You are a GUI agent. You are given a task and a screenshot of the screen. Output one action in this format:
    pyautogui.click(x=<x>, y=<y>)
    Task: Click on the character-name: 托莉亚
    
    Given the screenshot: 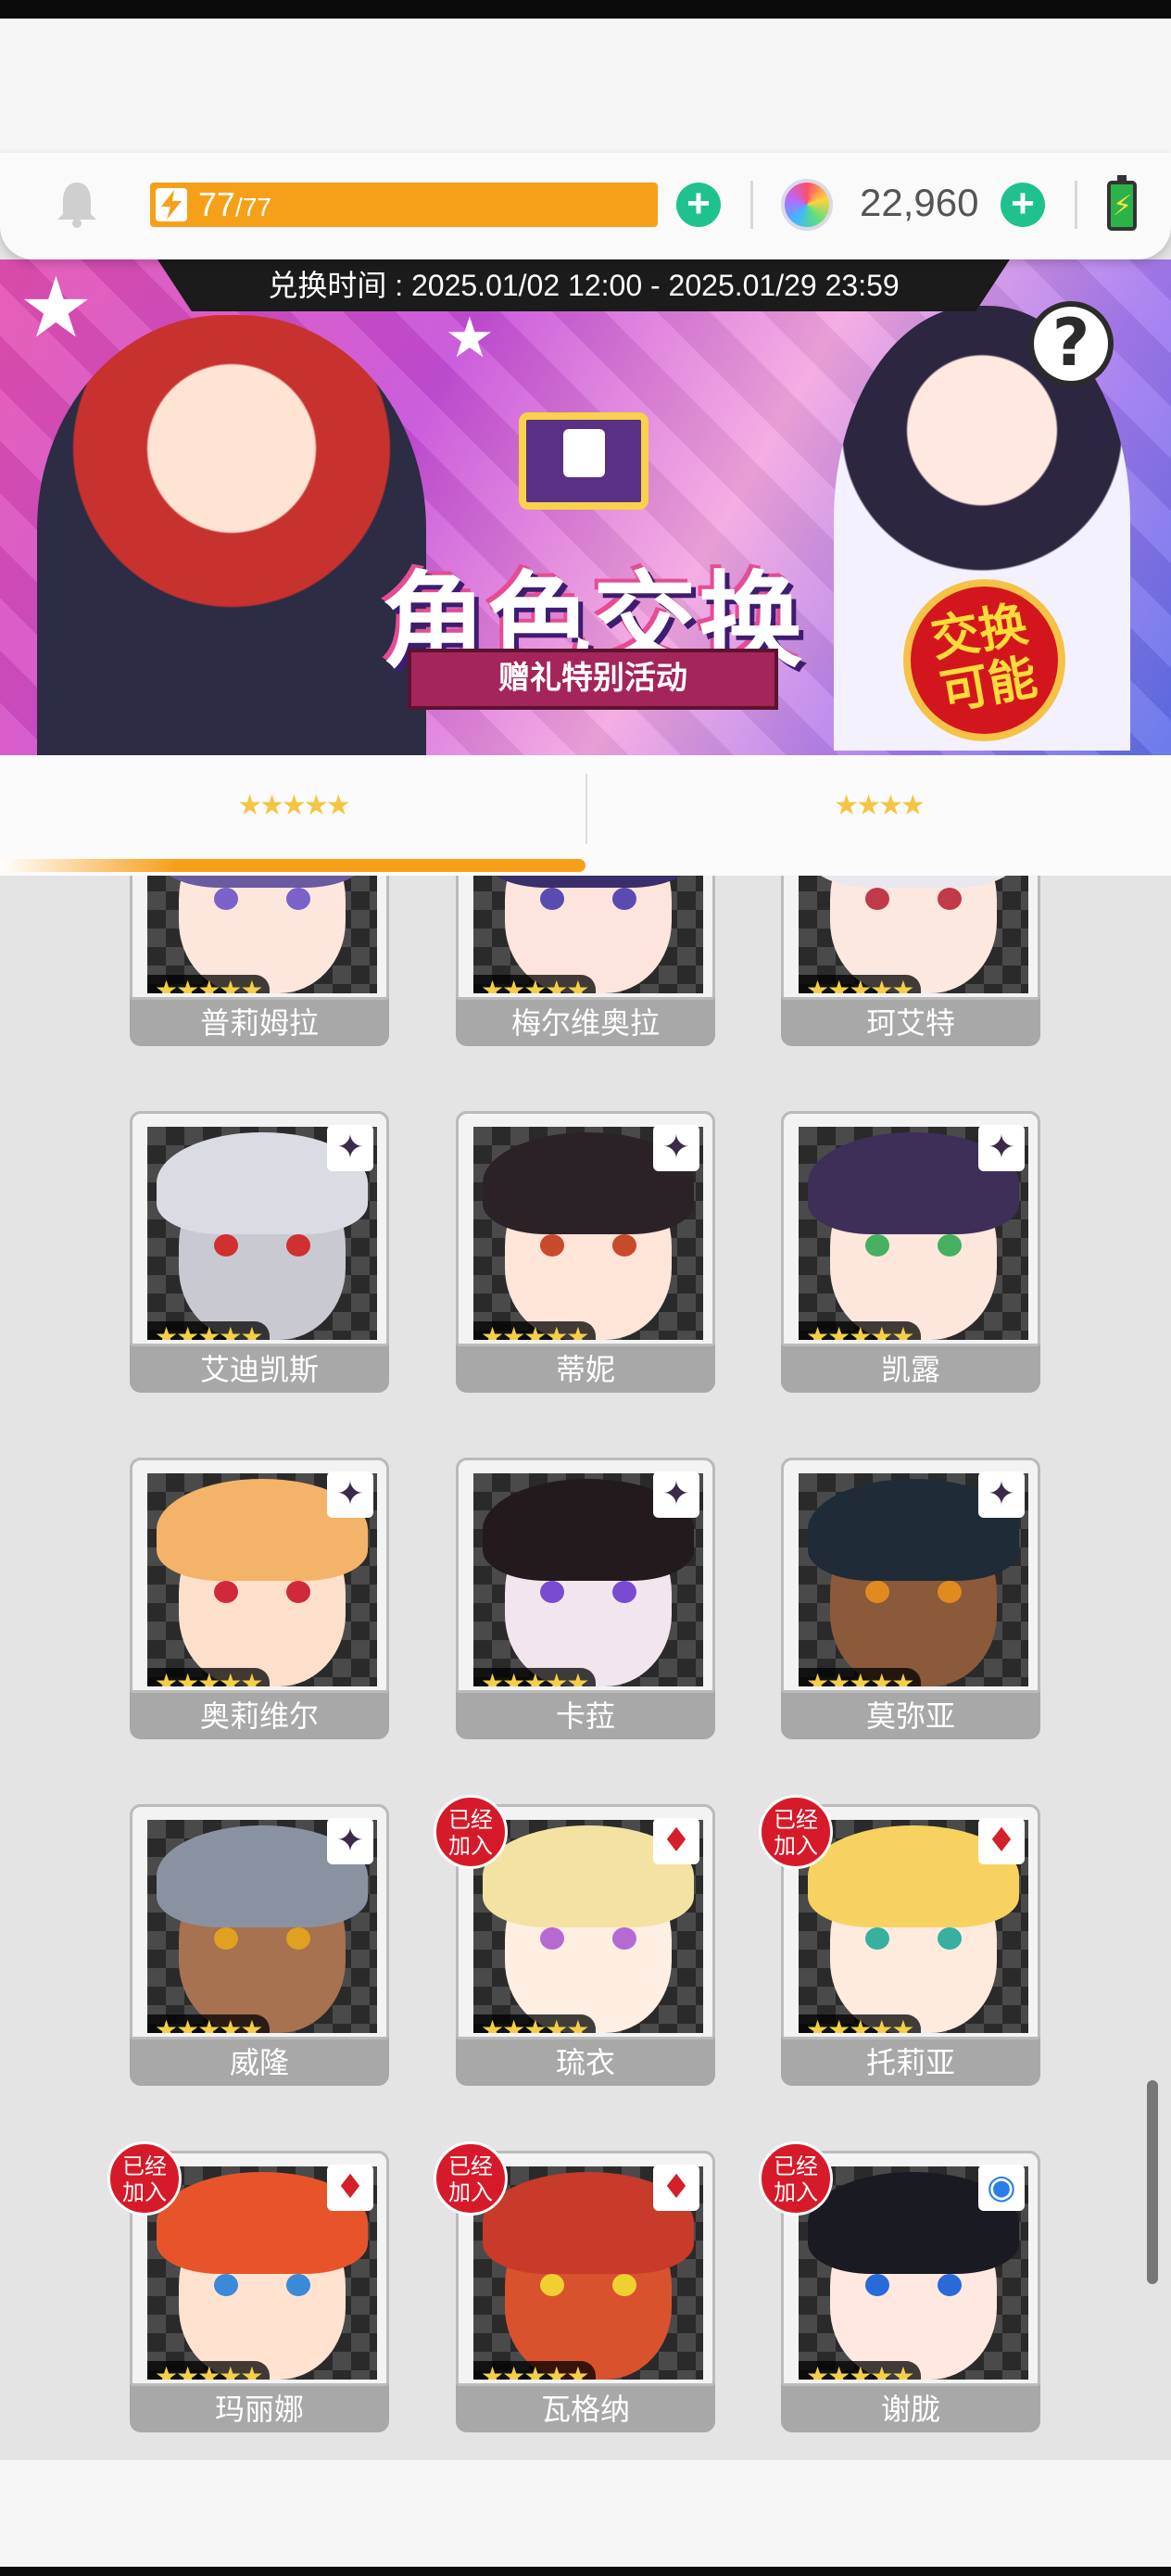 What is the action you would take?
    pyautogui.click(x=910, y=2062)
    